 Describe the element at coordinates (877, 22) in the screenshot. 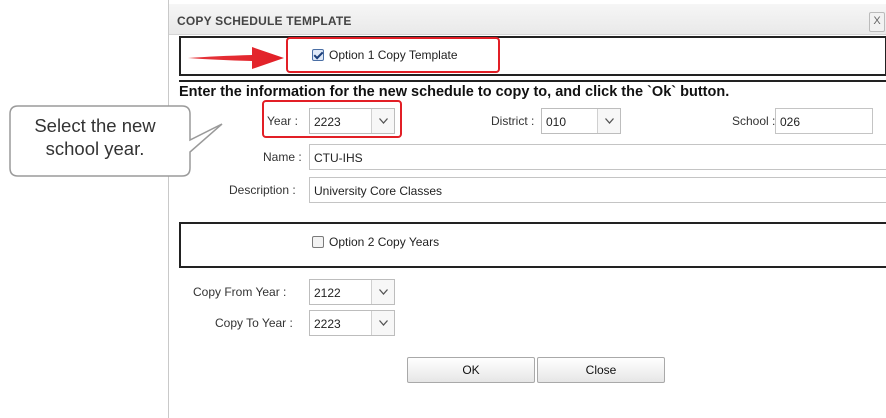

I see `close-icon: X` at that location.